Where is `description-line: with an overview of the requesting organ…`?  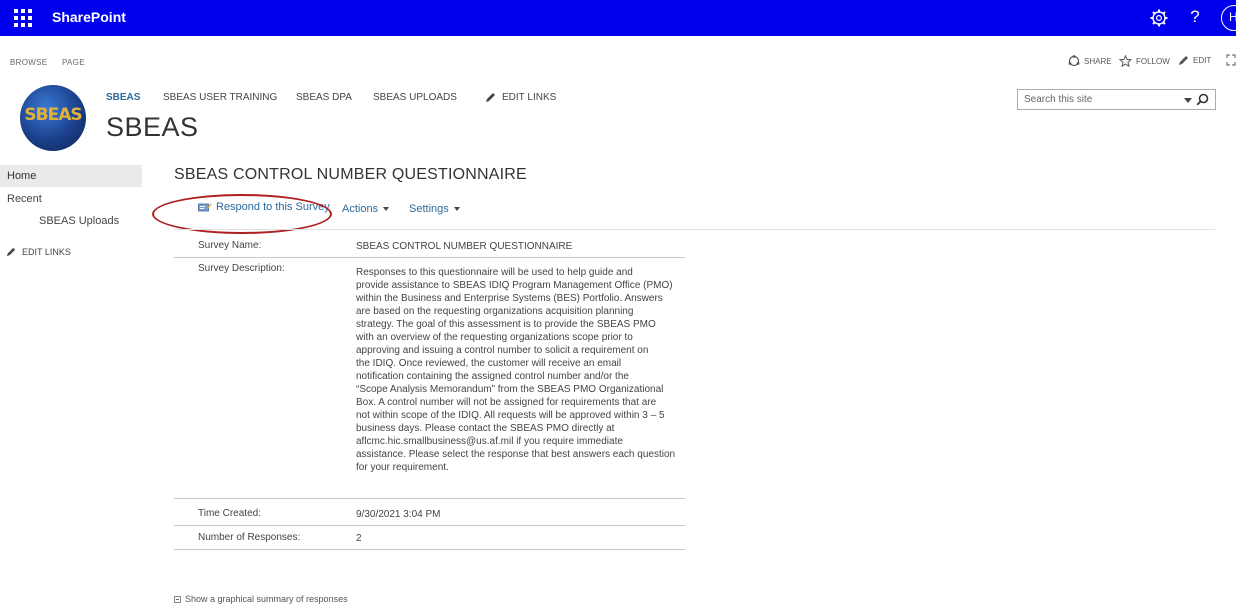
description-line: with an overview of the requesting organ… is located at coordinates (494, 337).